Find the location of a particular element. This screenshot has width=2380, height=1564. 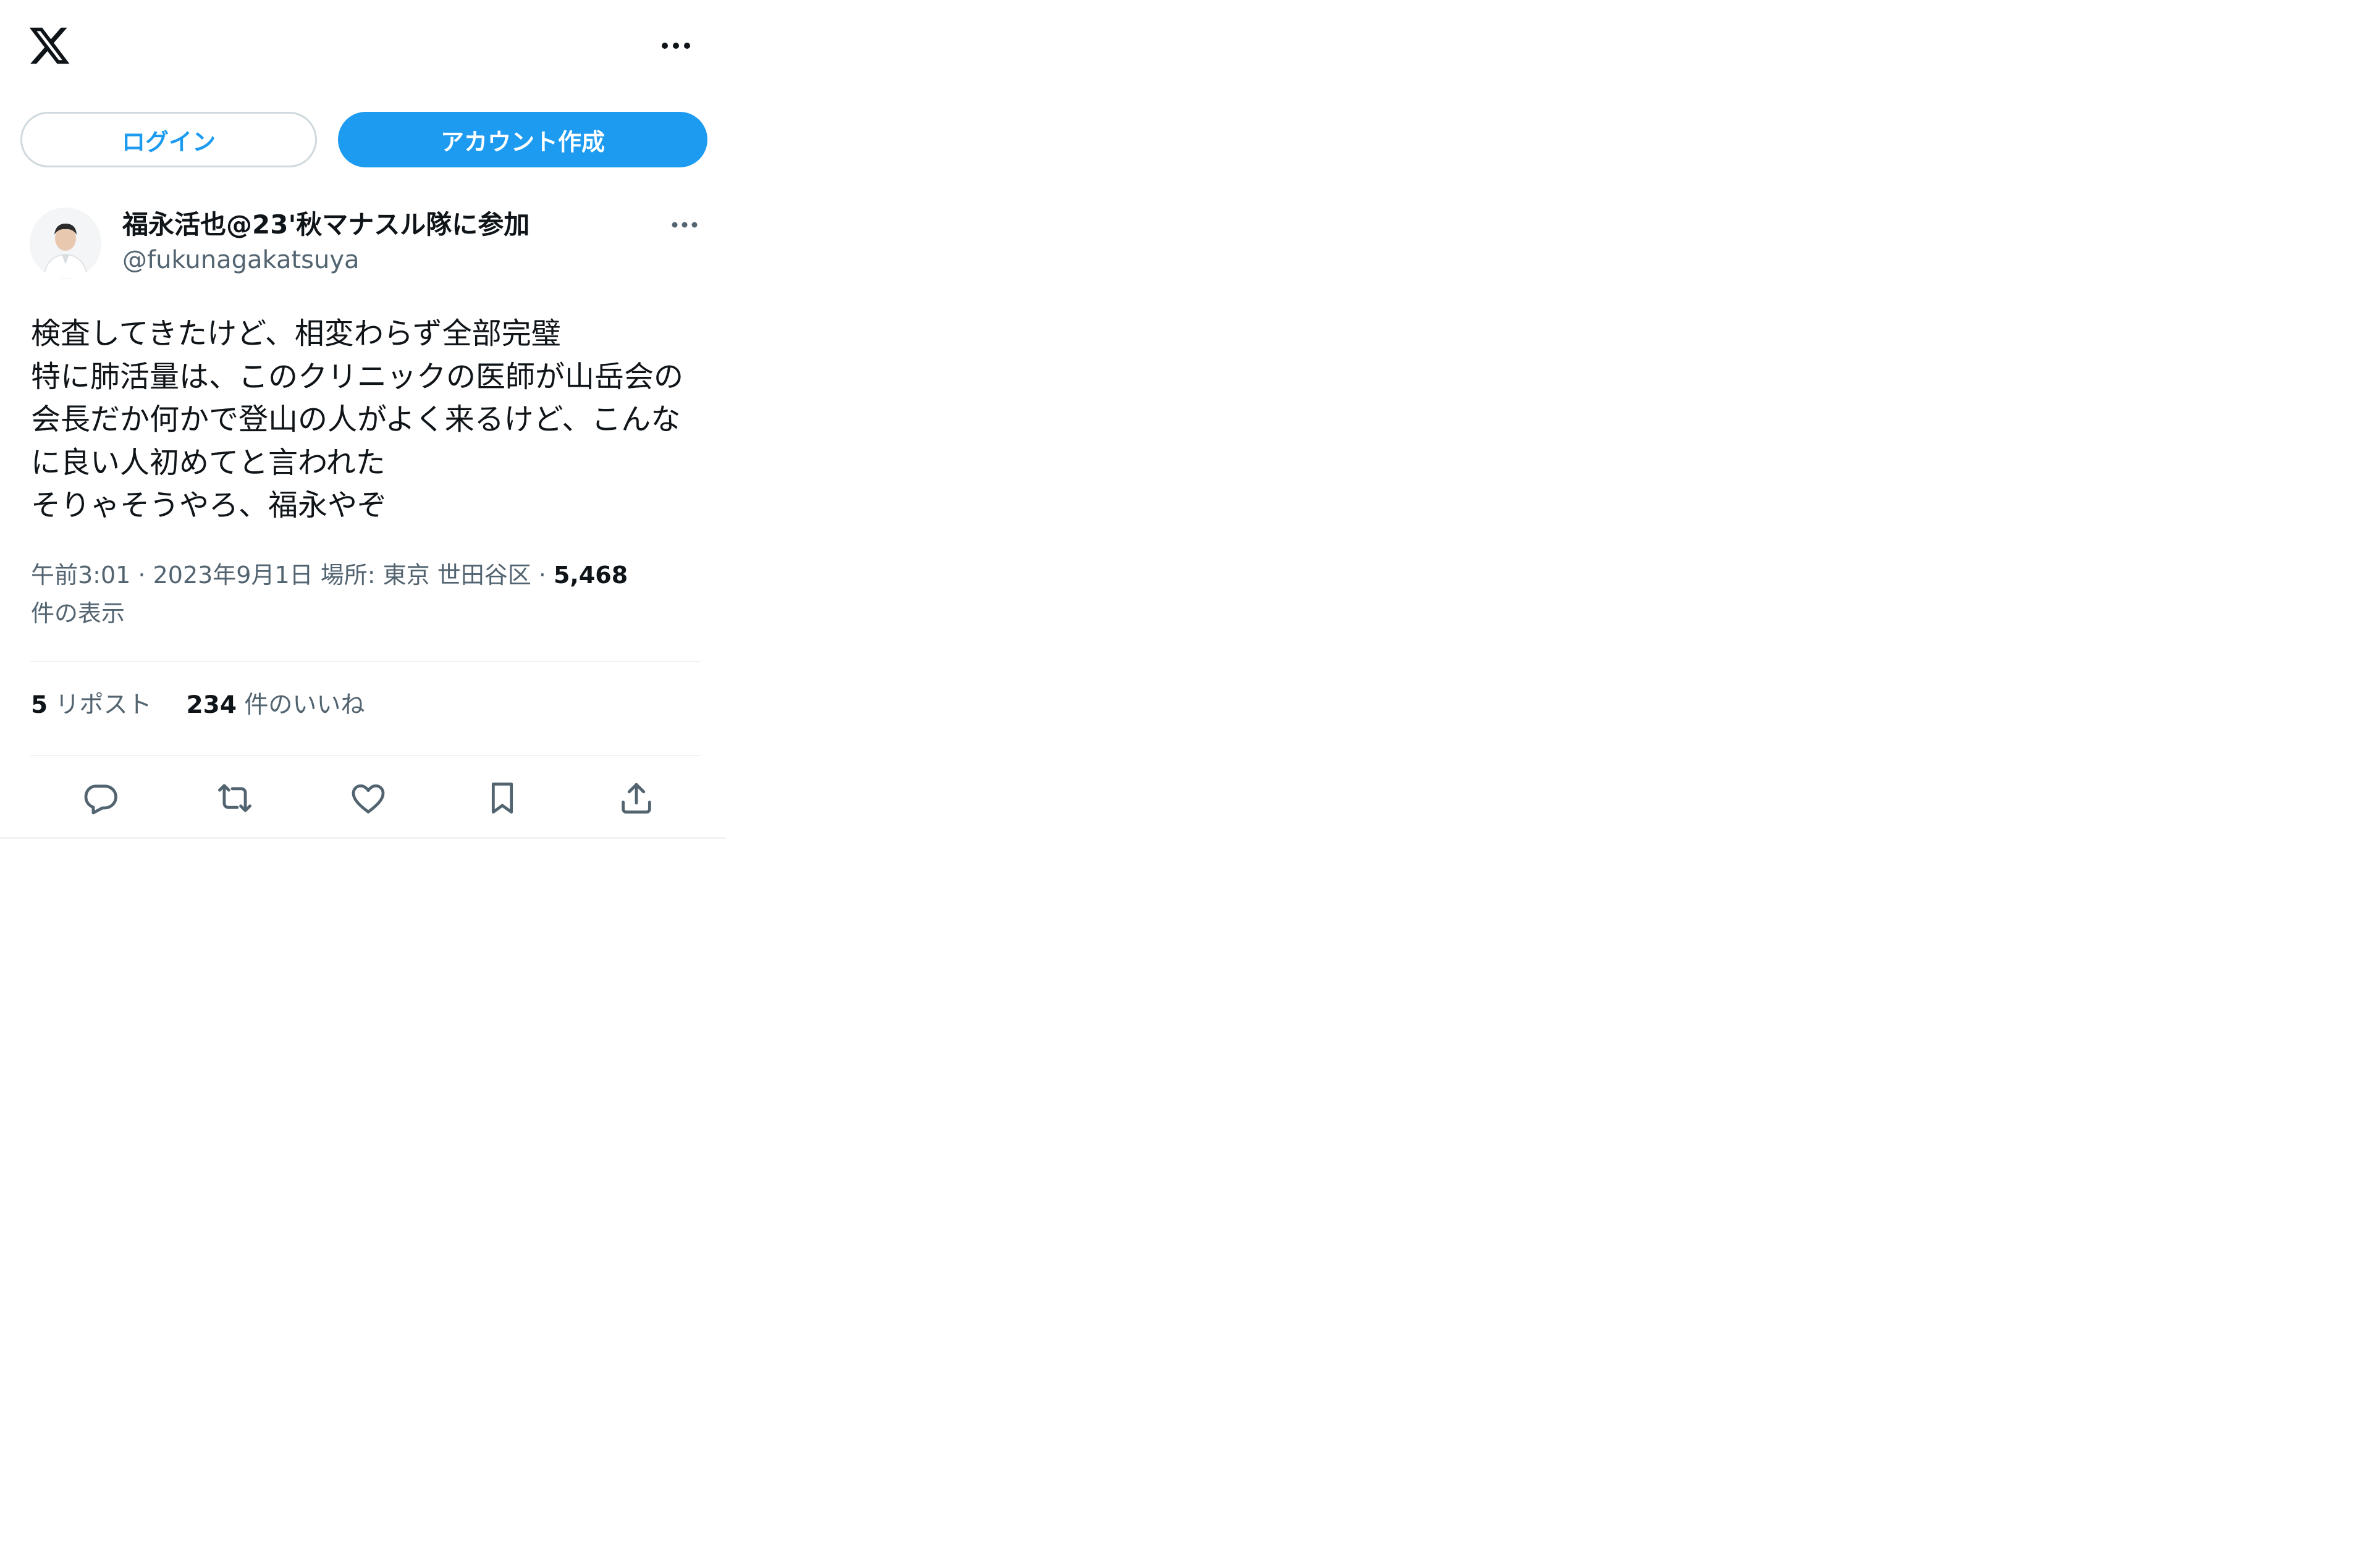

likes-label: 件のいいね is located at coordinates (300, 705).